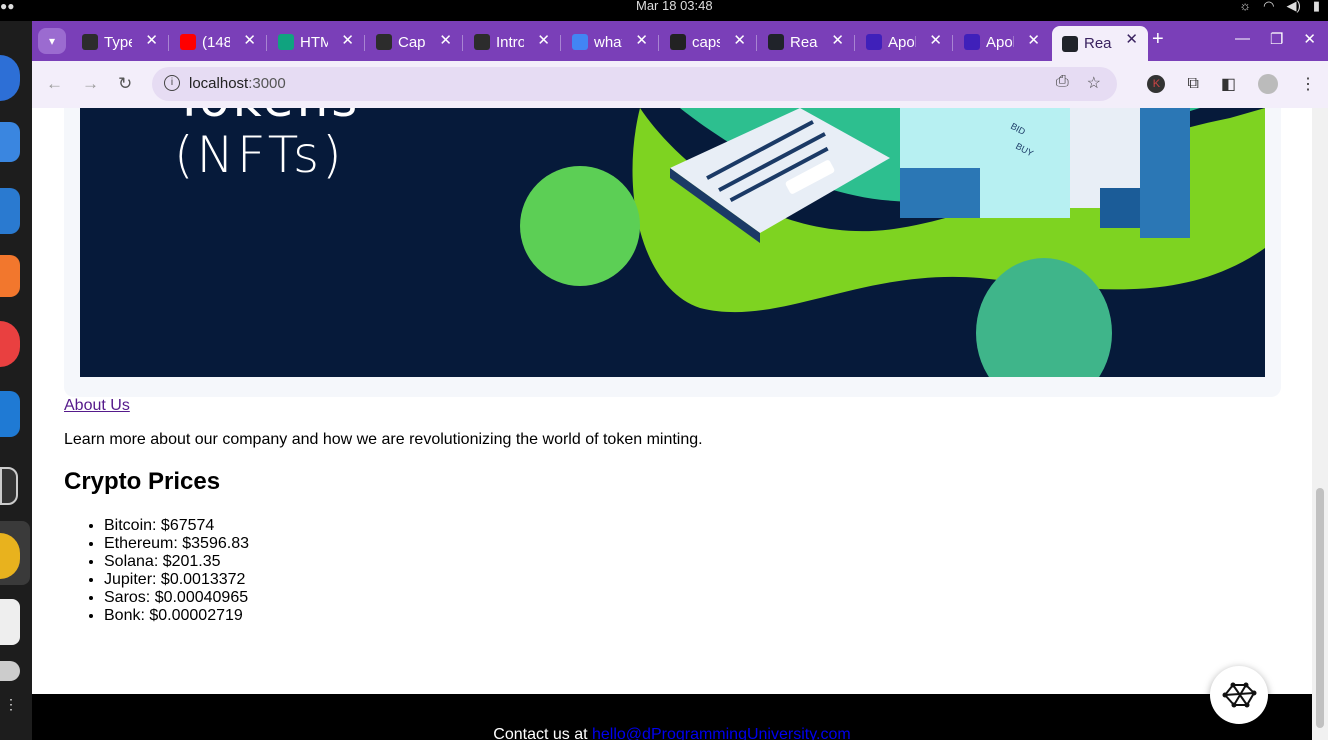  What do you see at coordinates (610, 42) in the screenshot?
I see `browser-tab: what ✕` at bounding box center [610, 42].